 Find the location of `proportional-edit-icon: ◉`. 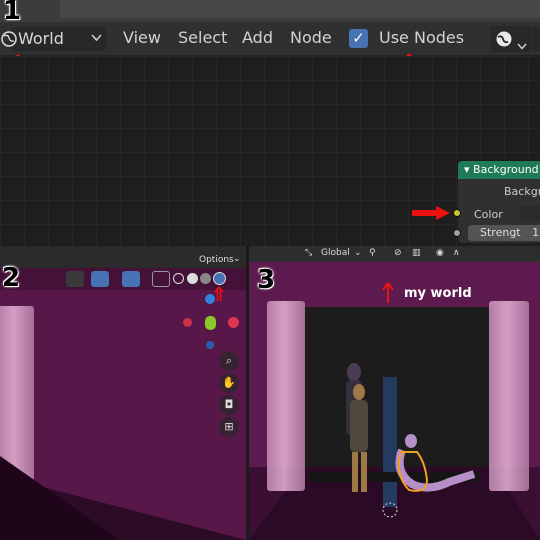

proportional-edit-icon: ◉ is located at coordinates (440, 253).